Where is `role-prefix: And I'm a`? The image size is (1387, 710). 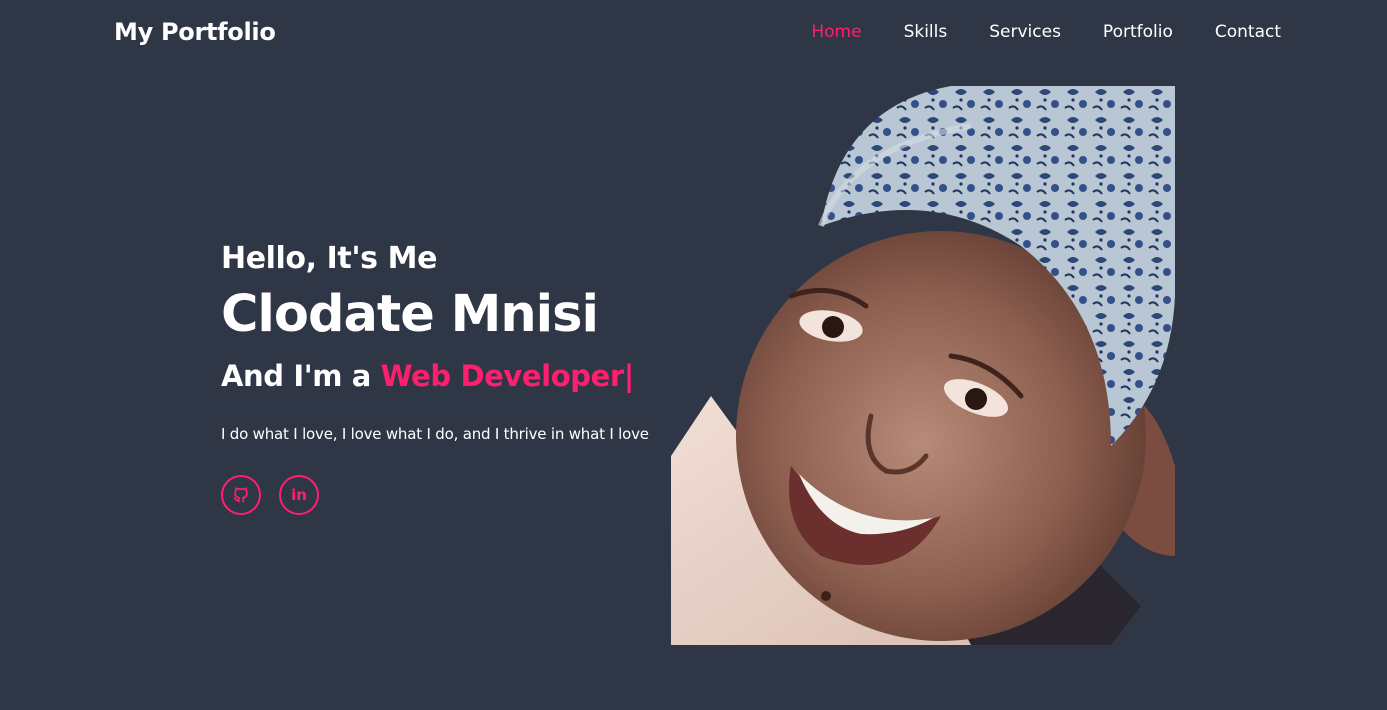
role-prefix: And I'm a is located at coordinates (301, 376).